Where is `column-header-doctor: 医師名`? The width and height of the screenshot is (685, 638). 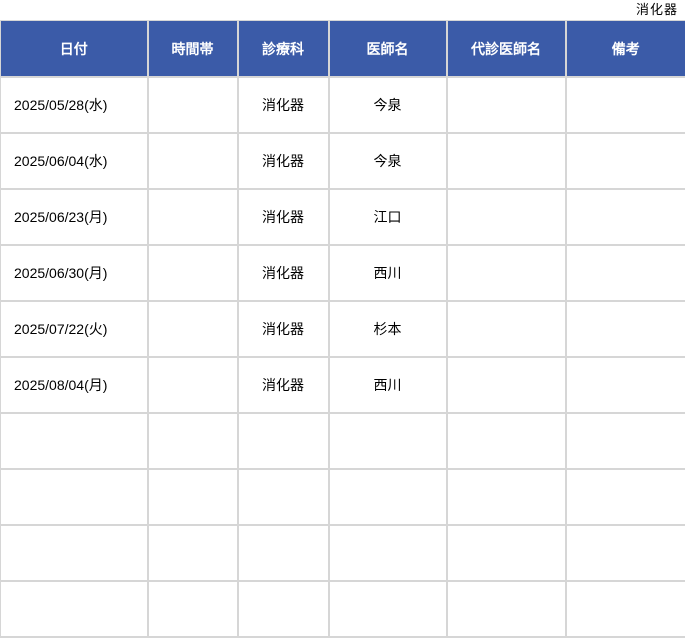 column-header-doctor: 医師名 is located at coordinates (388, 49).